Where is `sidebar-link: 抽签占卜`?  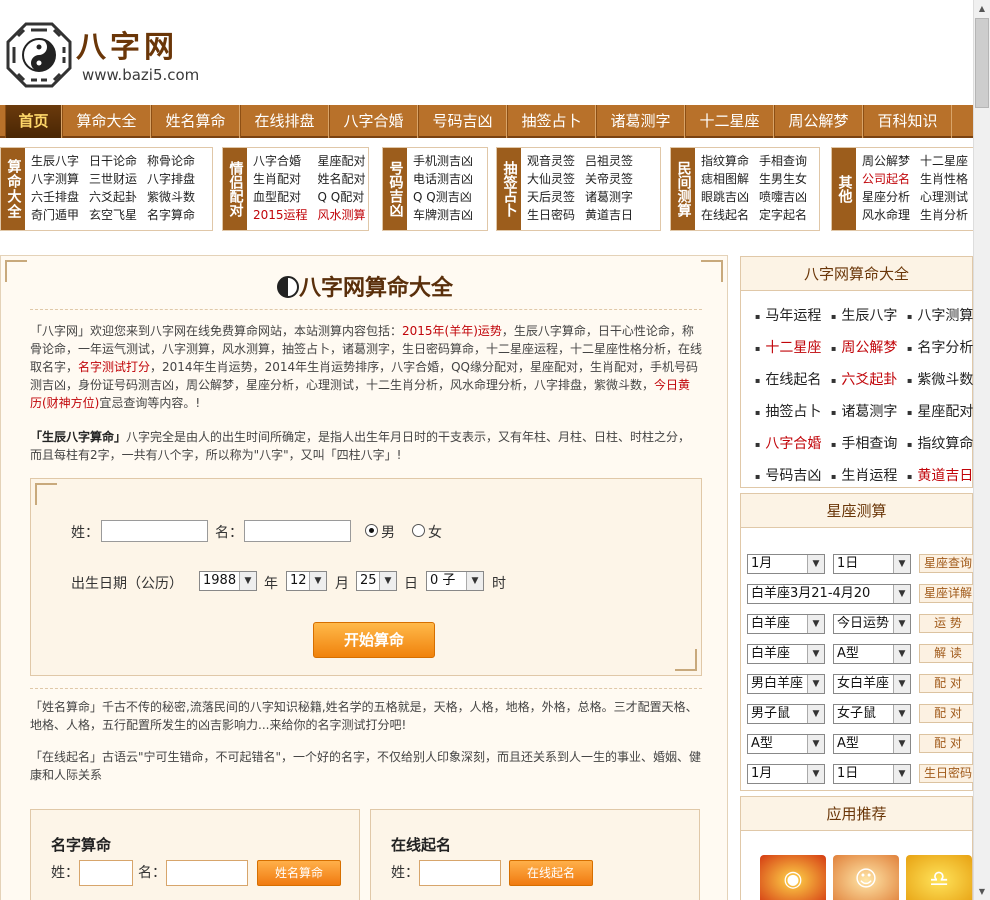
sidebar-link: 抽签占卜 is located at coordinates (793, 411).